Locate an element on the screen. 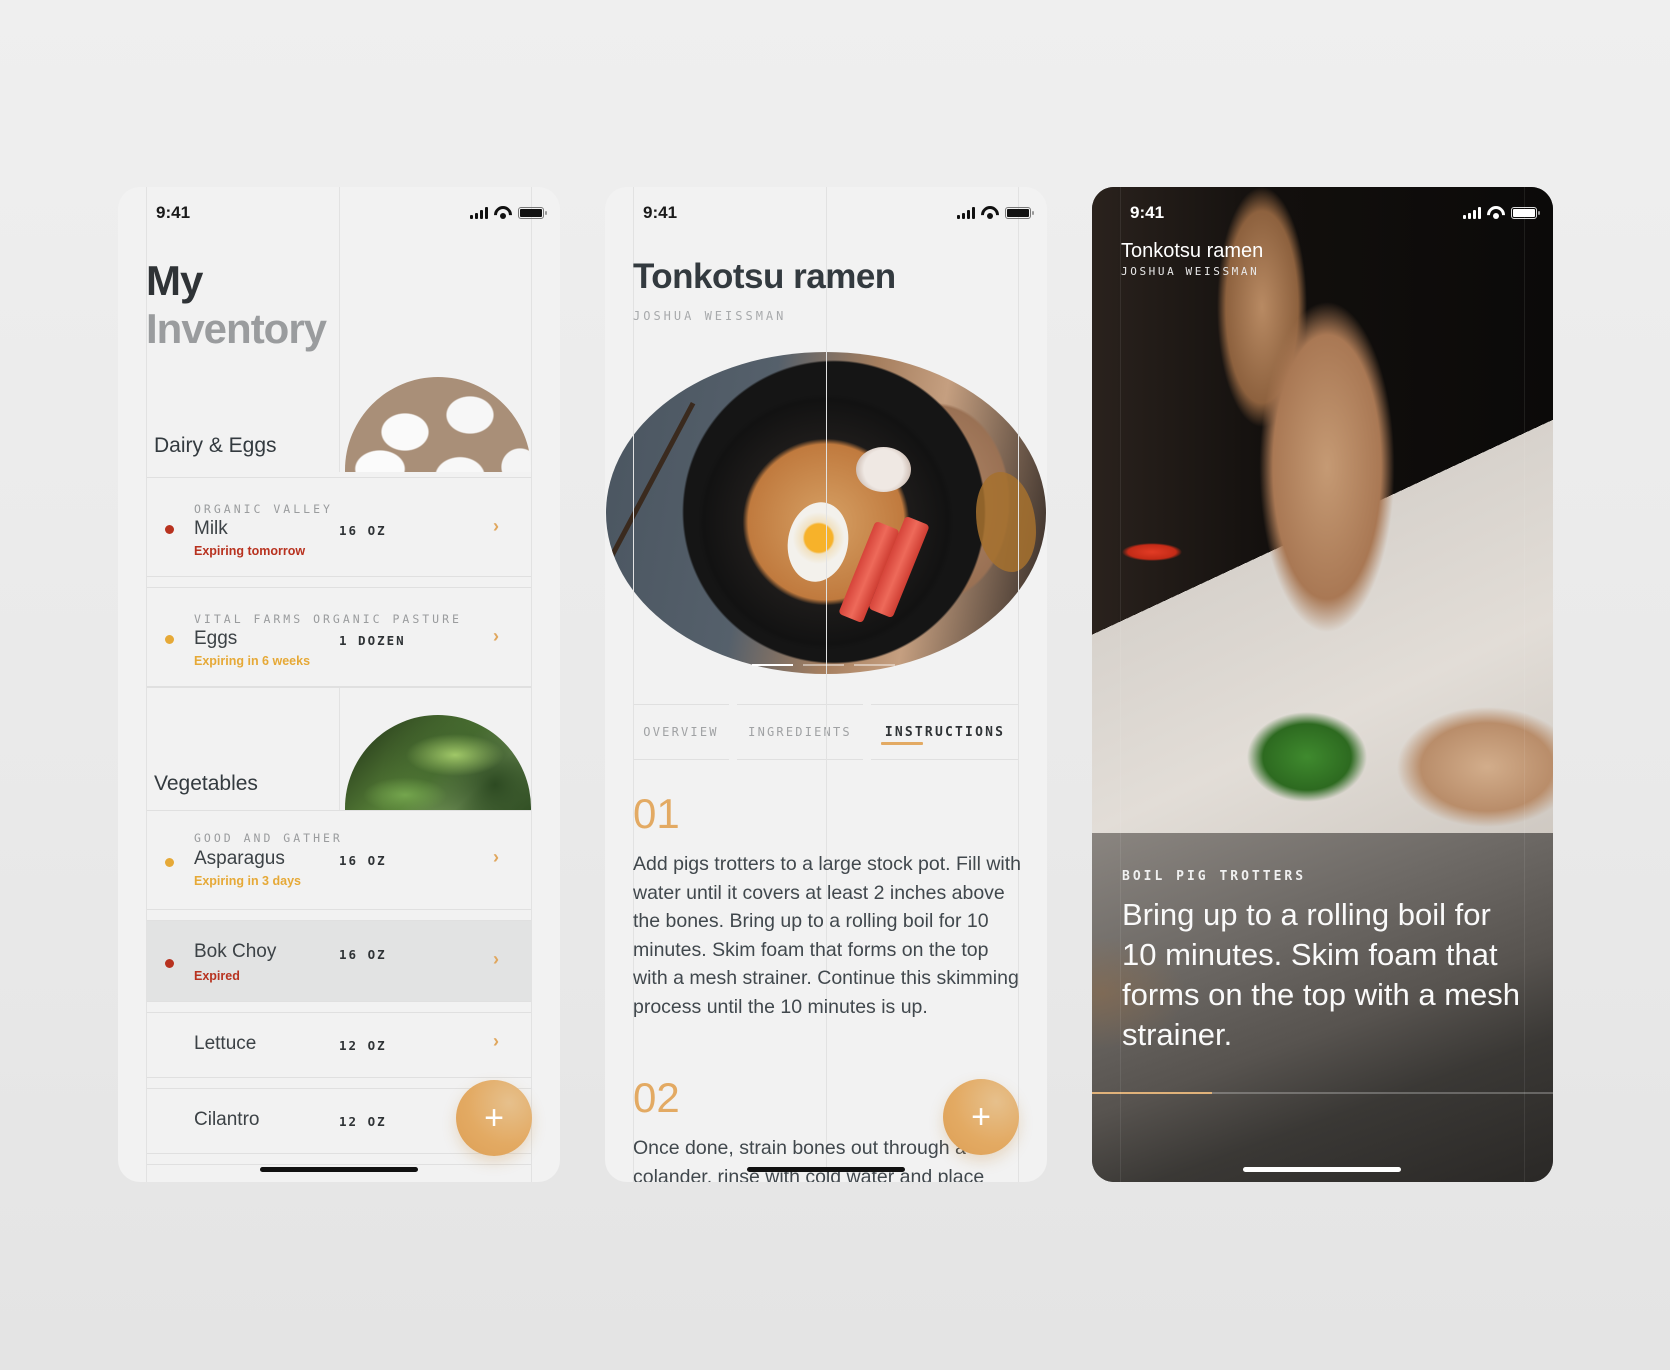 Image resolution: width=1670 pixels, height=1370 pixels. eggs-photo is located at coordinates (435, 424).